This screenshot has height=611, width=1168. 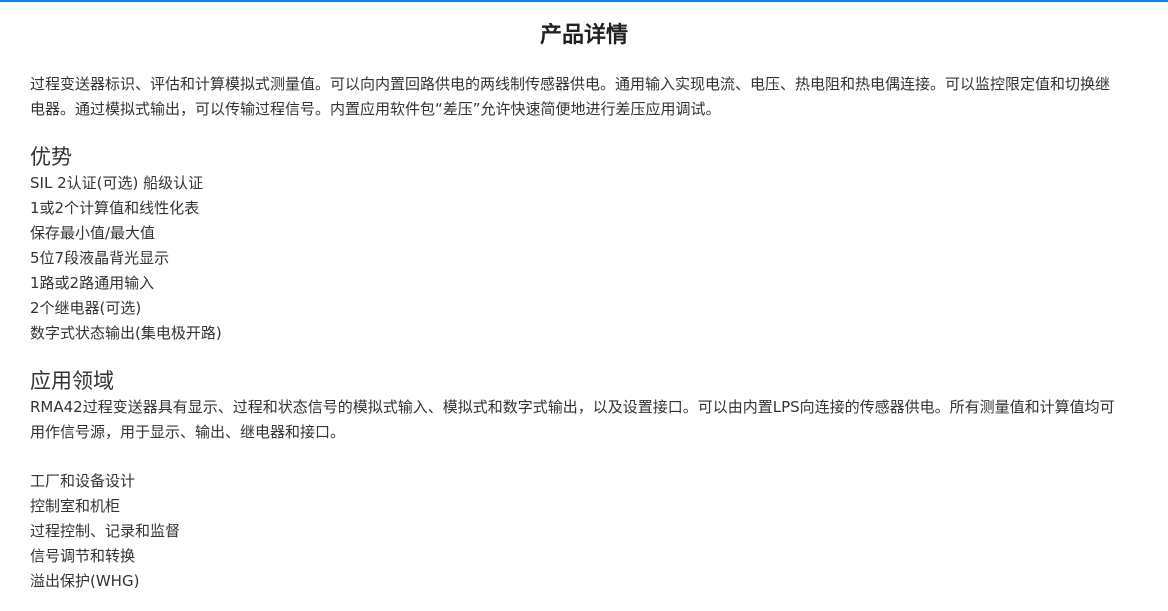 I want to click on list-item: 工厂和设备设计, so click(x=83, y=481).